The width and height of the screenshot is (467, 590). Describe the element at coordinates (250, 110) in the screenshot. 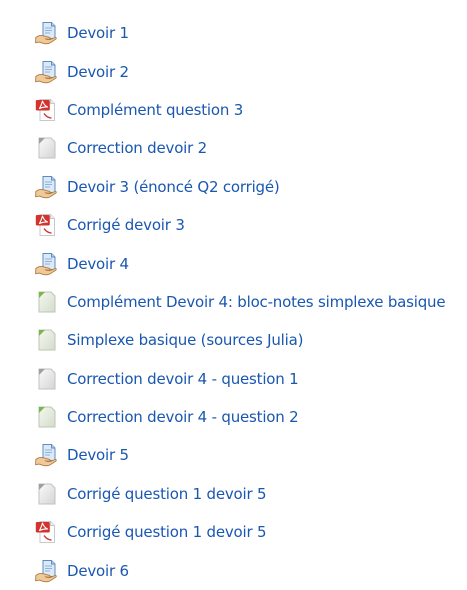

I see `activity-item: Complément question 3` at that location.